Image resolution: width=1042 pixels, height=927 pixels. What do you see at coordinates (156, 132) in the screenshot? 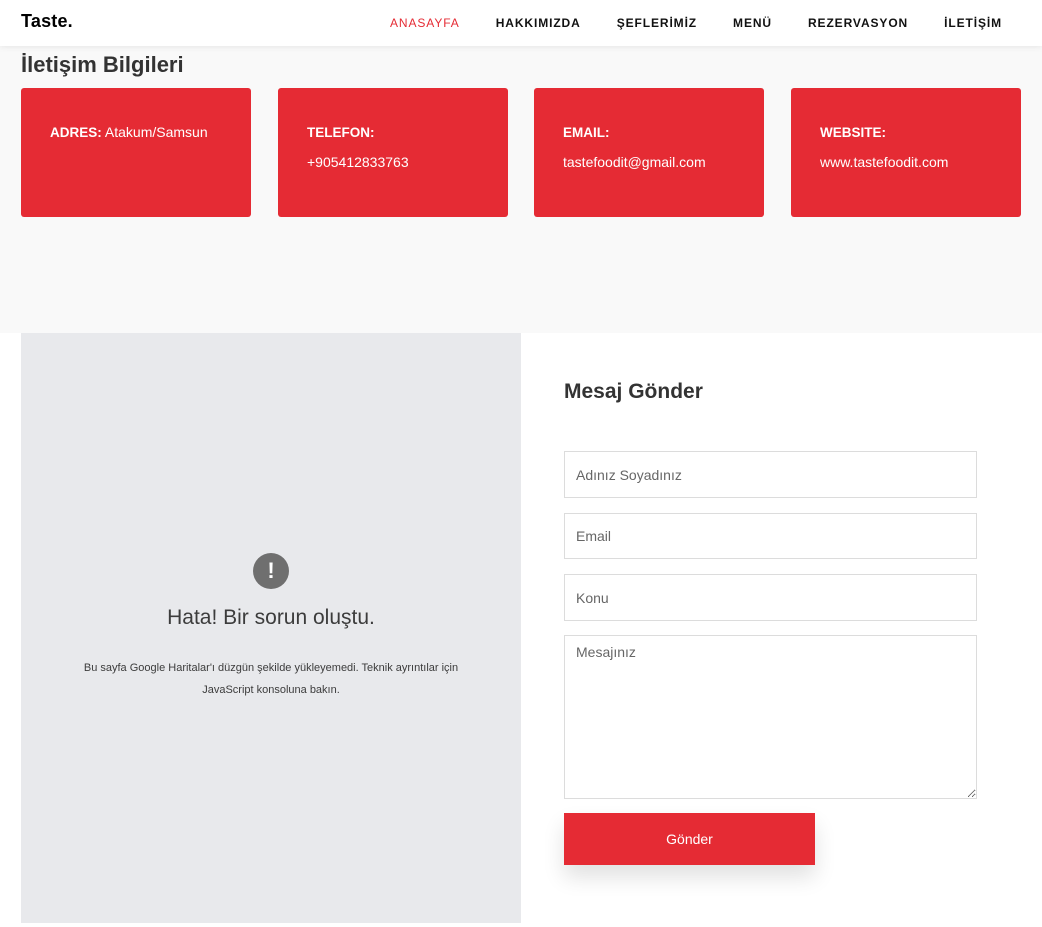
I see `address-value: Atakum/Samsun` at bounding box center [156, 132].